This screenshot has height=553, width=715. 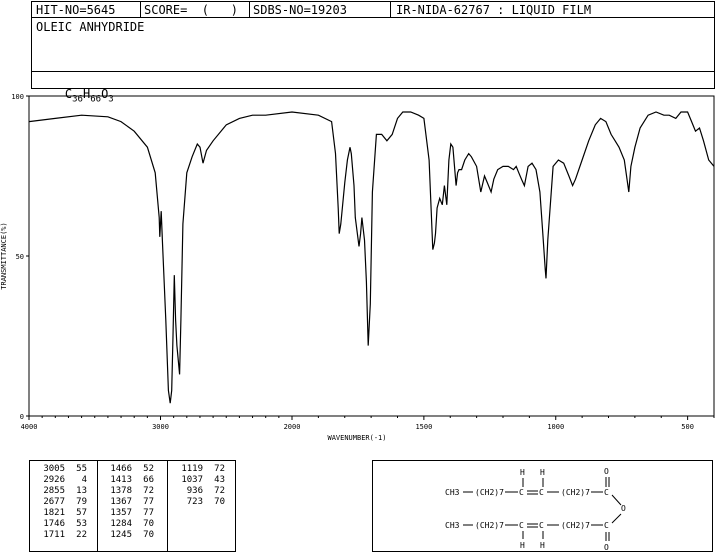 What do you see at coordinates (81, 513) in the screenshot?
I see `peak-transmittance: 57` at bounding box center [81, 513].